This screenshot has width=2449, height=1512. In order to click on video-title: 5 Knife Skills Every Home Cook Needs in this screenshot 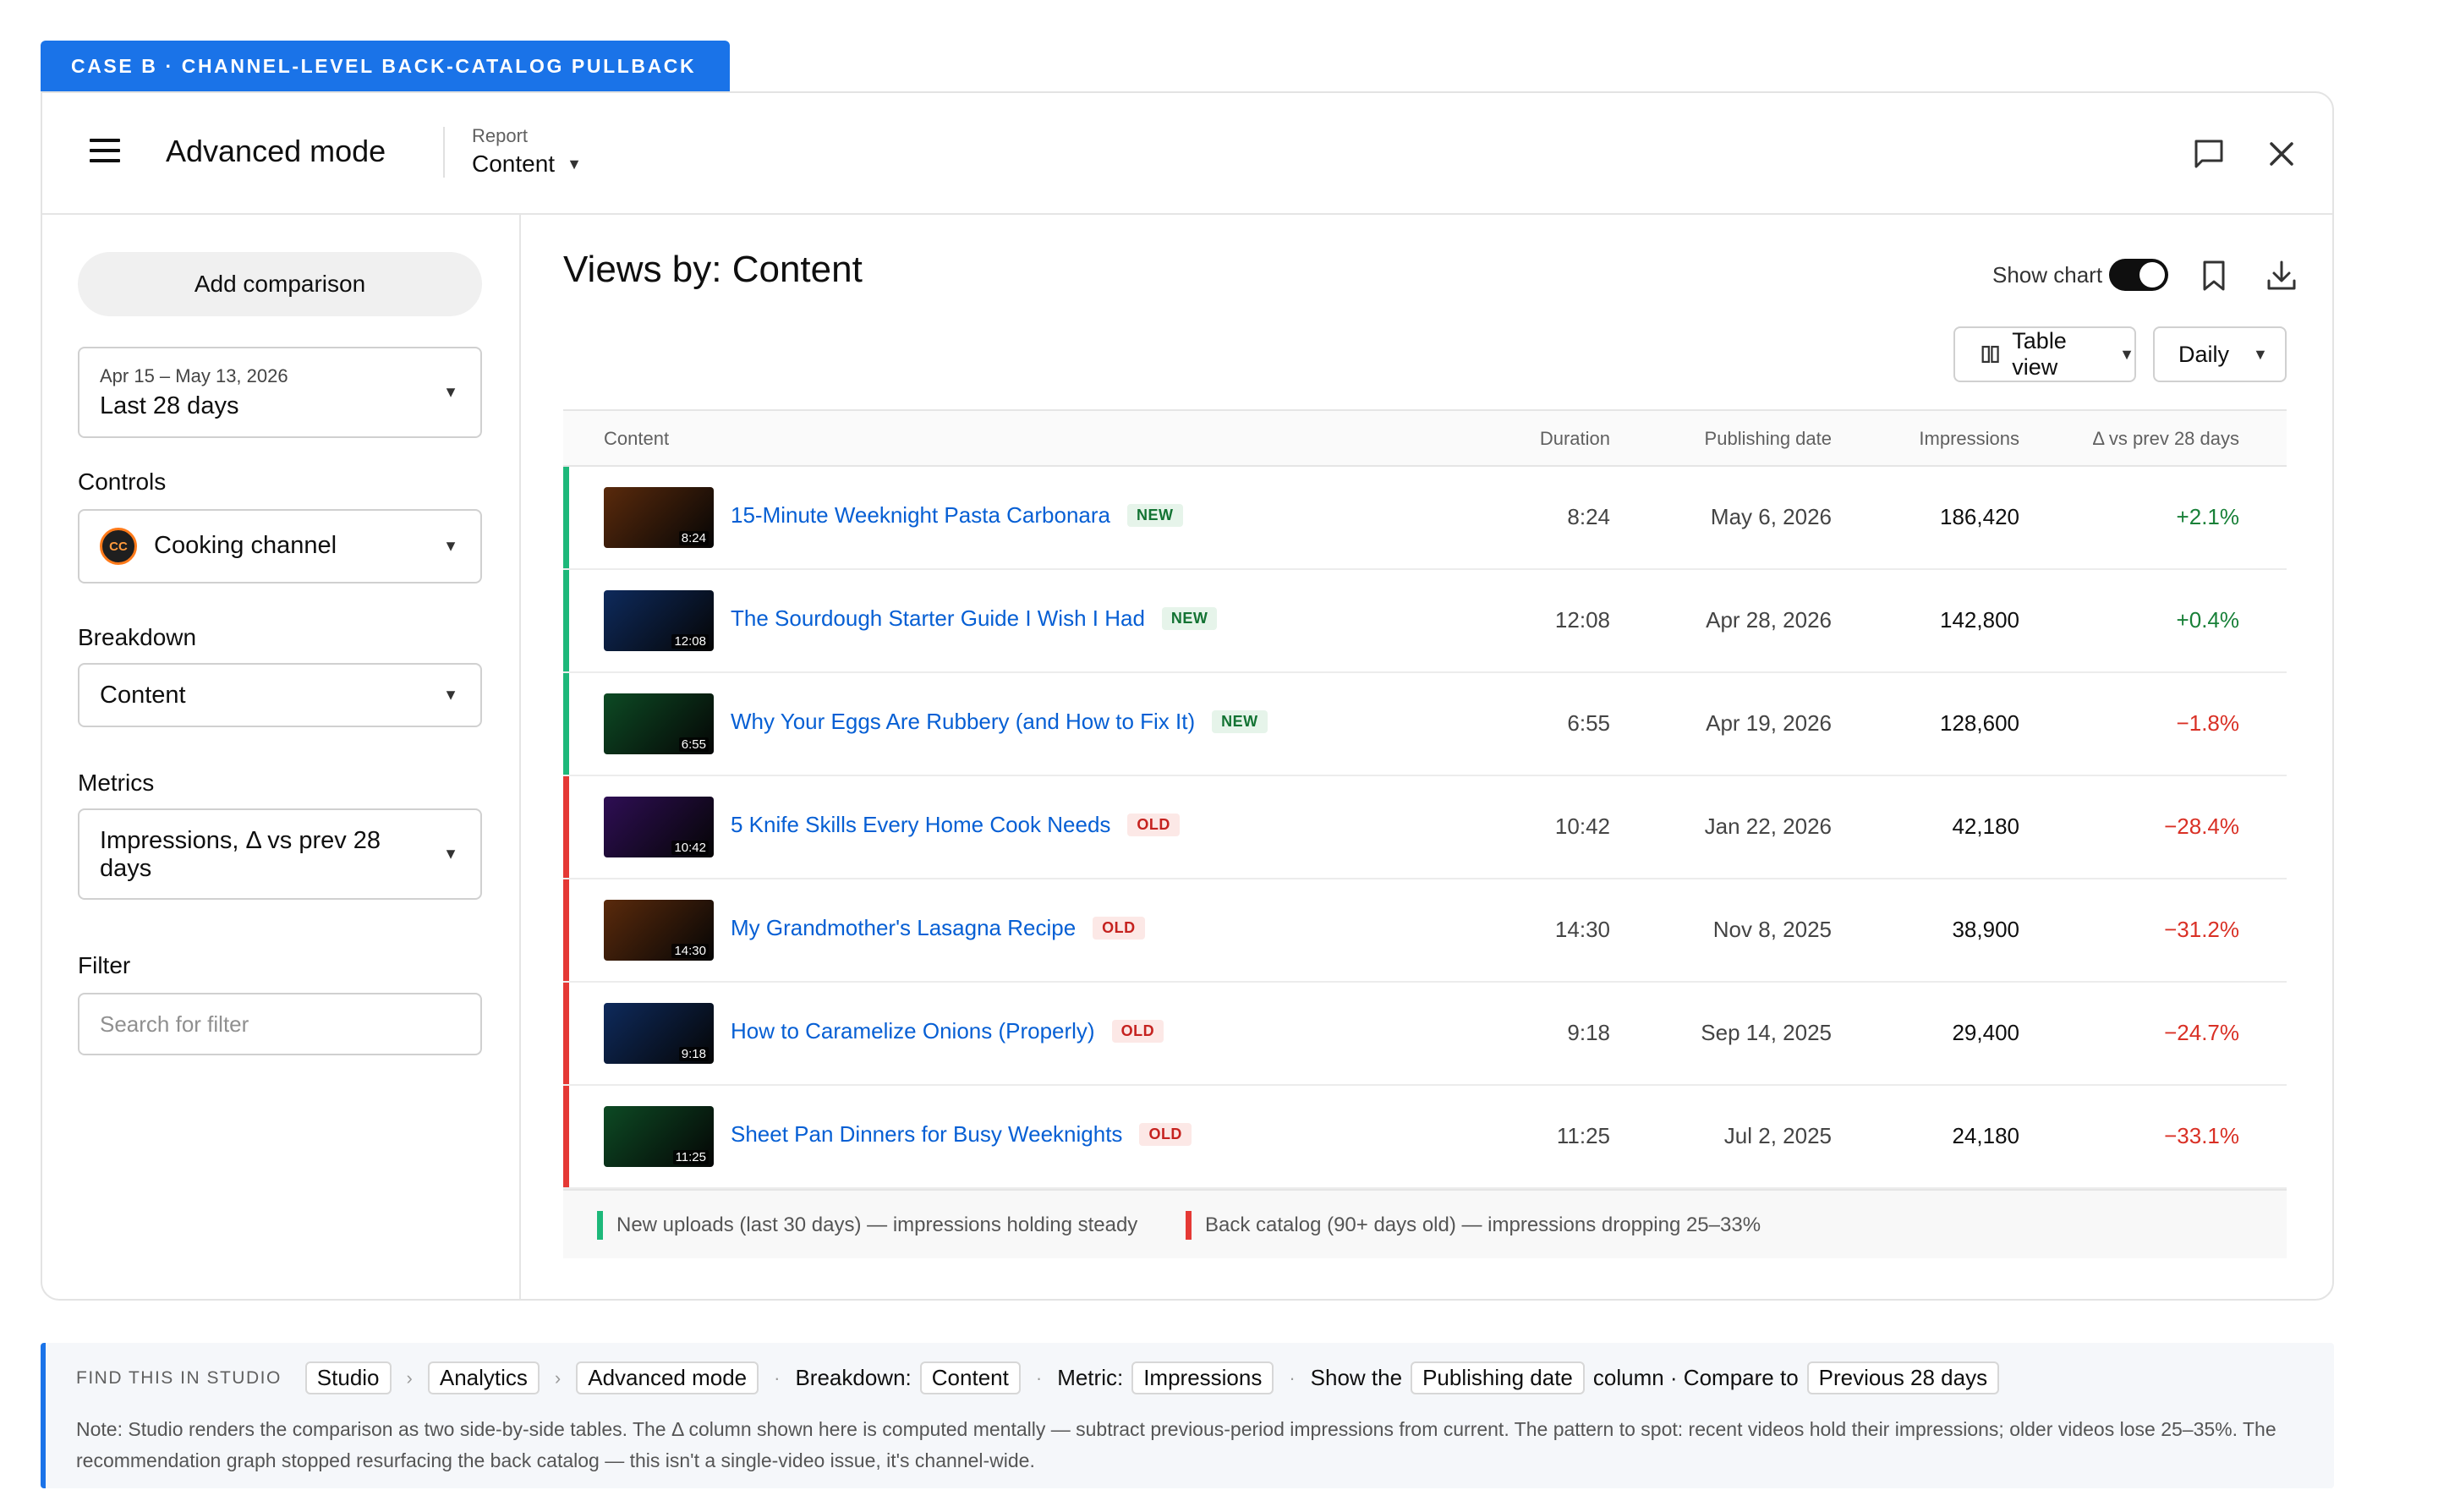, I will do `click(921, 824)`.